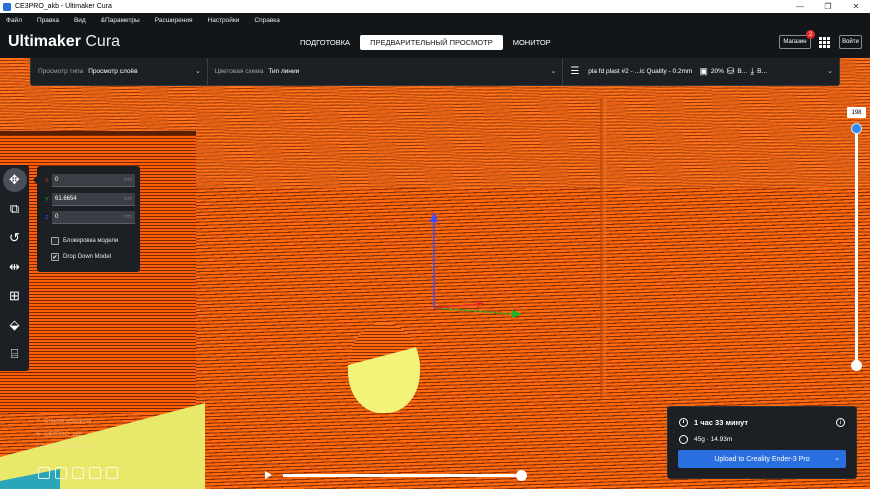  I want to click on y-axis-arrow, so click(474, 311).